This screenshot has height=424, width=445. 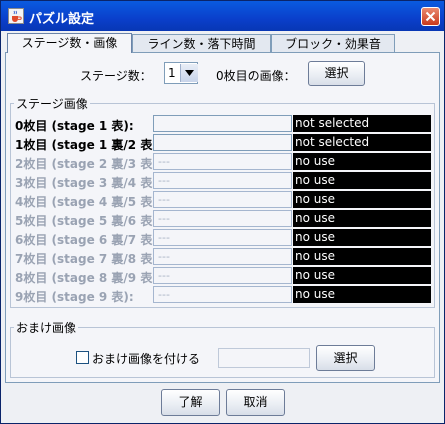 I want to click on tab-block-sound: ブロック・効果音, so click(x=333, y=43).